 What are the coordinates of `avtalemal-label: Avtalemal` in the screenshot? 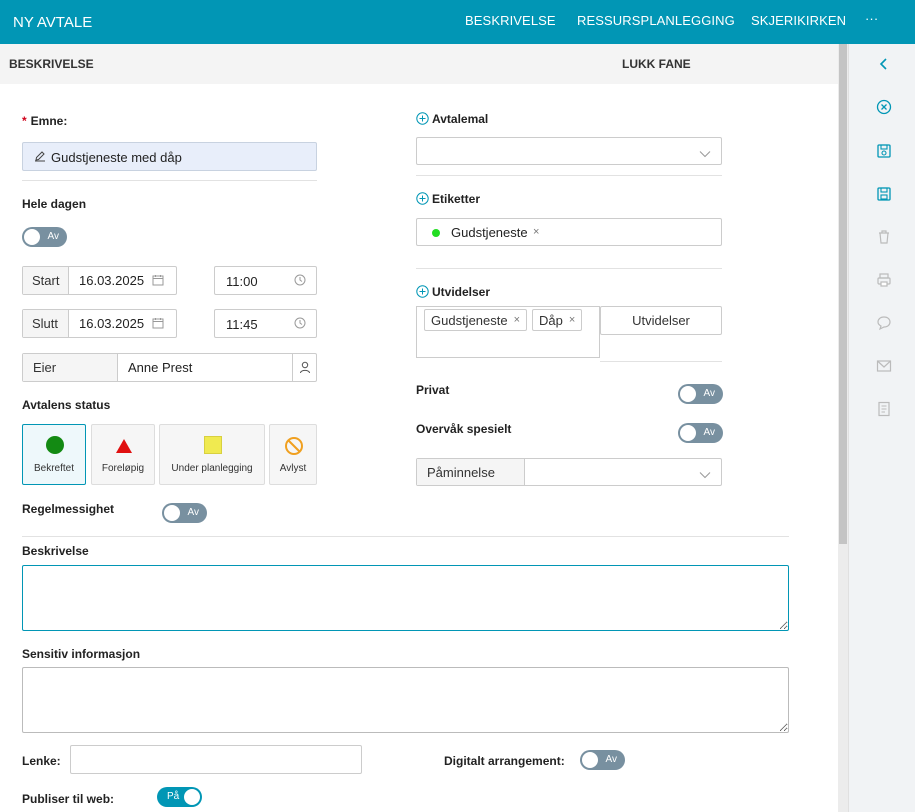 It's located at (460, 119).